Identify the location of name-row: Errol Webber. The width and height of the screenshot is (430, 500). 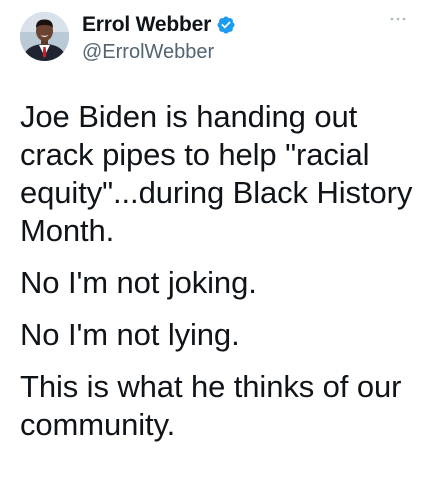
(159, 25).